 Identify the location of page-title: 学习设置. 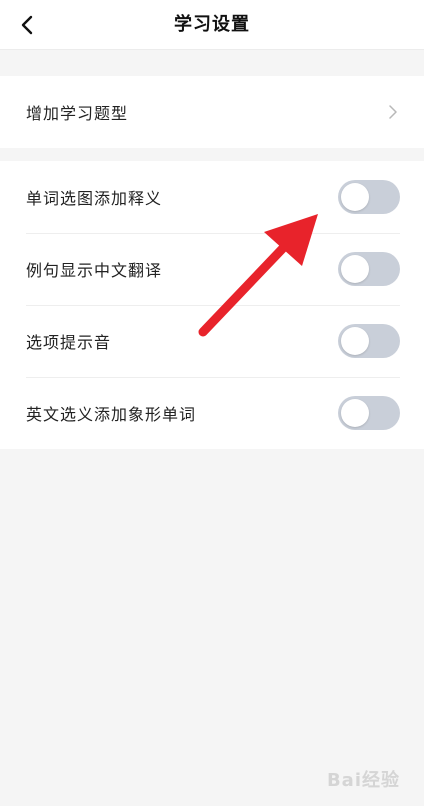
(212, 24).